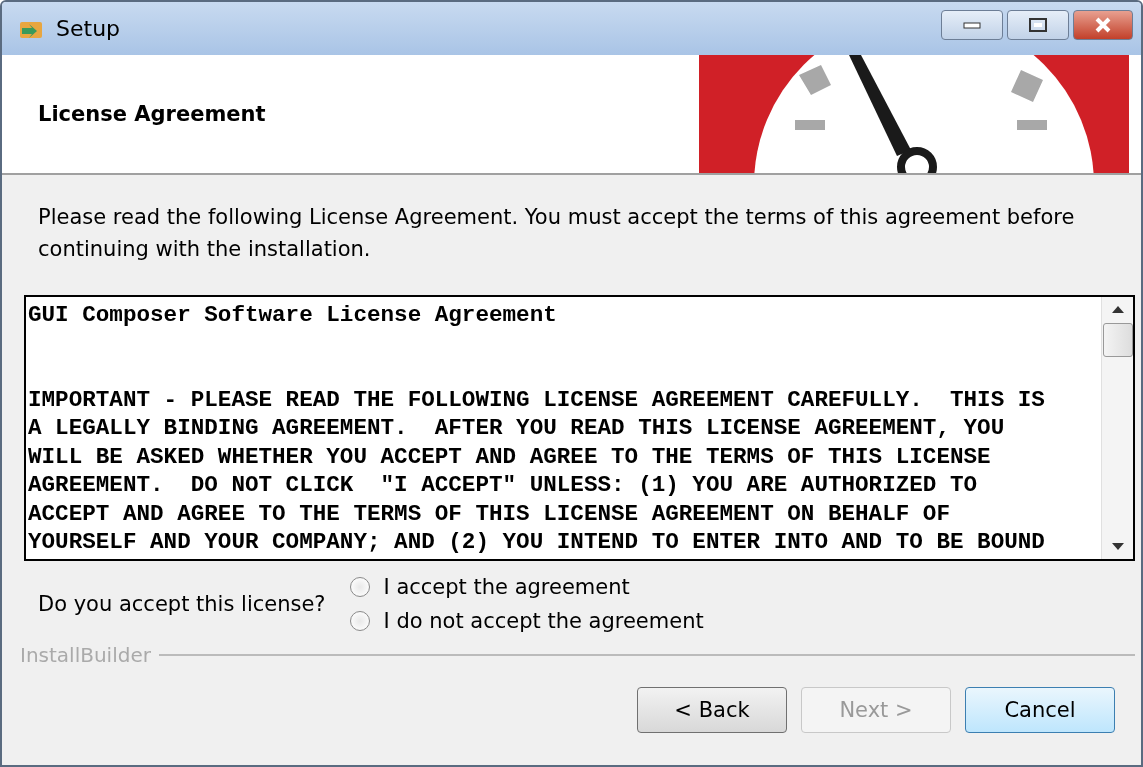 The width and height of the screenshot is (1143, 767). I want to click on maximize-button, so click(1038, 25).